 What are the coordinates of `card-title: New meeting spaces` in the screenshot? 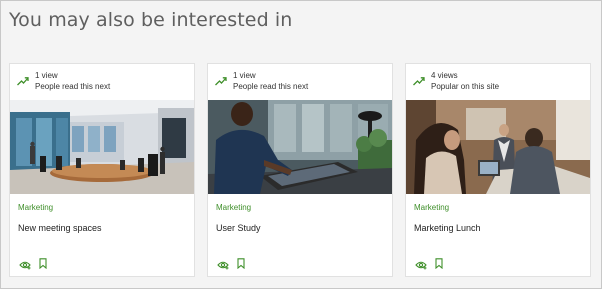 It's located at (60, 228).